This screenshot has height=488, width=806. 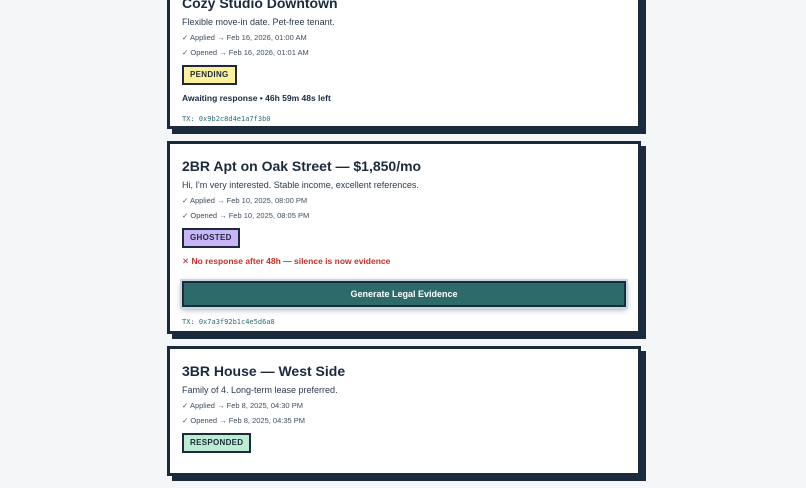 What do you see at coordinates (228, 322) in the screenshot?
I see `transaction-hash: TX: 0x7a3f92b1c4e5d6a8` at bounding box center [228, 322].